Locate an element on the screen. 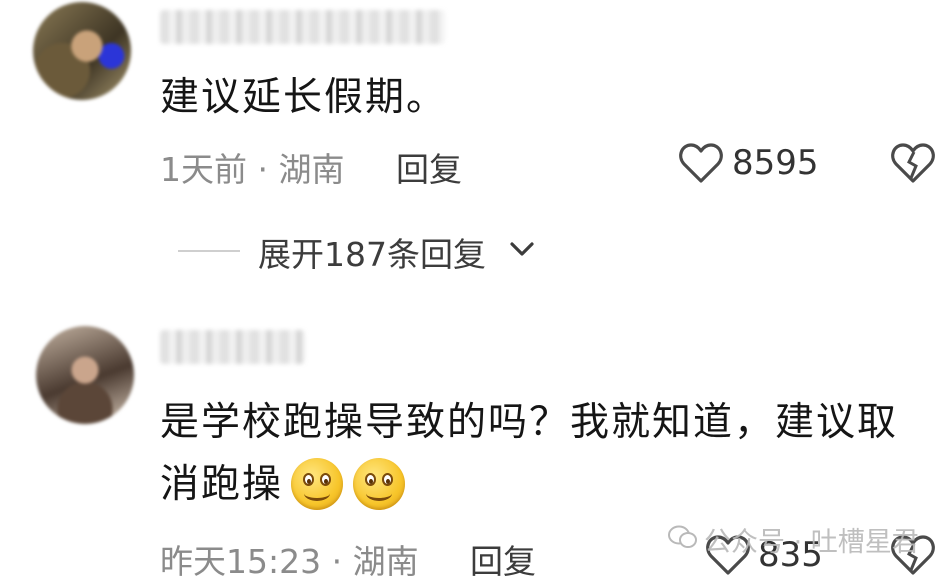 This screenshot has width=945, height=583. wechat-icon is located at coordinates (682, 536).